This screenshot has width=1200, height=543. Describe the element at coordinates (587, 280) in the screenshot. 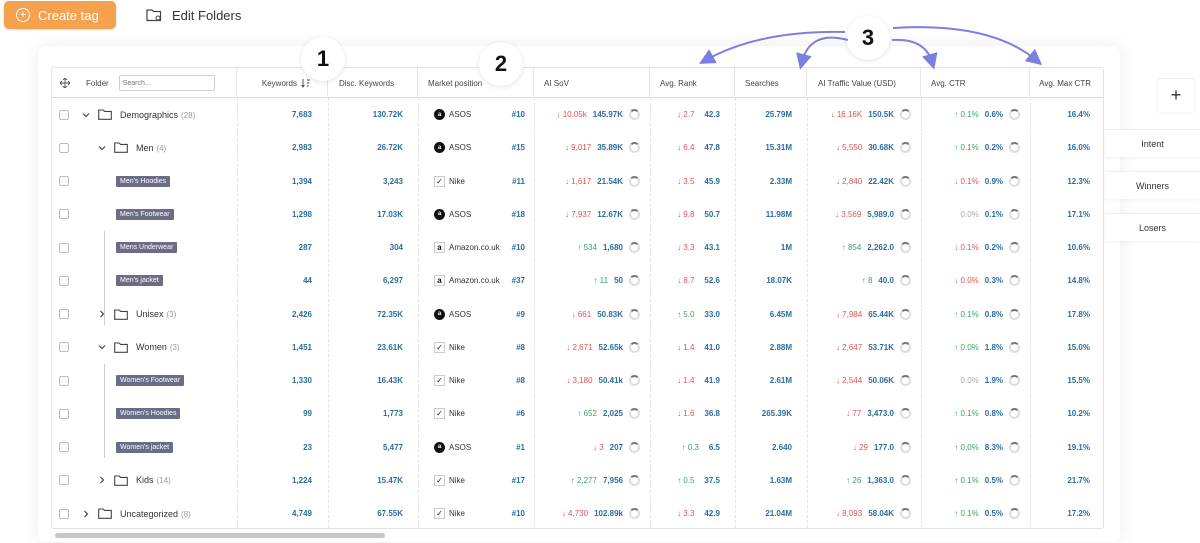

I see `ai-sov-cell: ↑ 11 50` at that location.